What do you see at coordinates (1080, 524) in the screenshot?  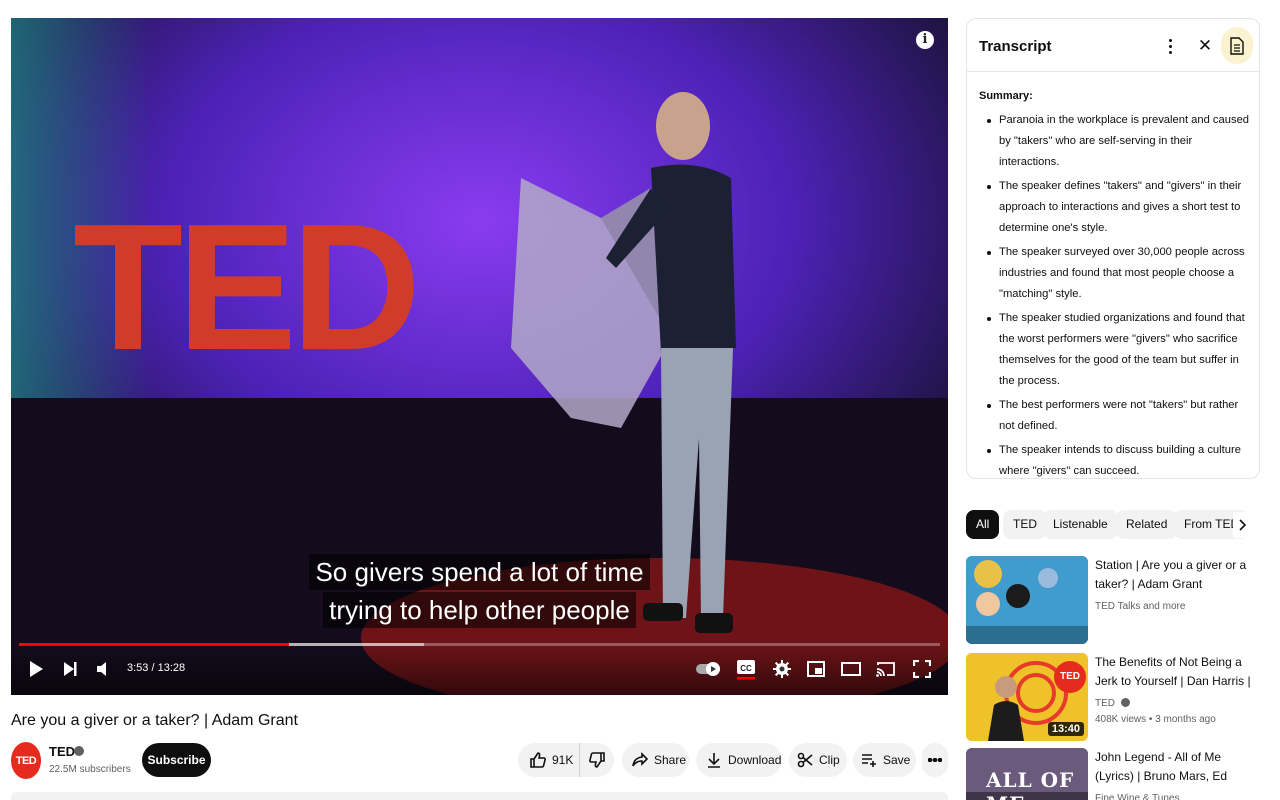 I see `chip-listenable: Listenable` at bounding box center [1080, 524].